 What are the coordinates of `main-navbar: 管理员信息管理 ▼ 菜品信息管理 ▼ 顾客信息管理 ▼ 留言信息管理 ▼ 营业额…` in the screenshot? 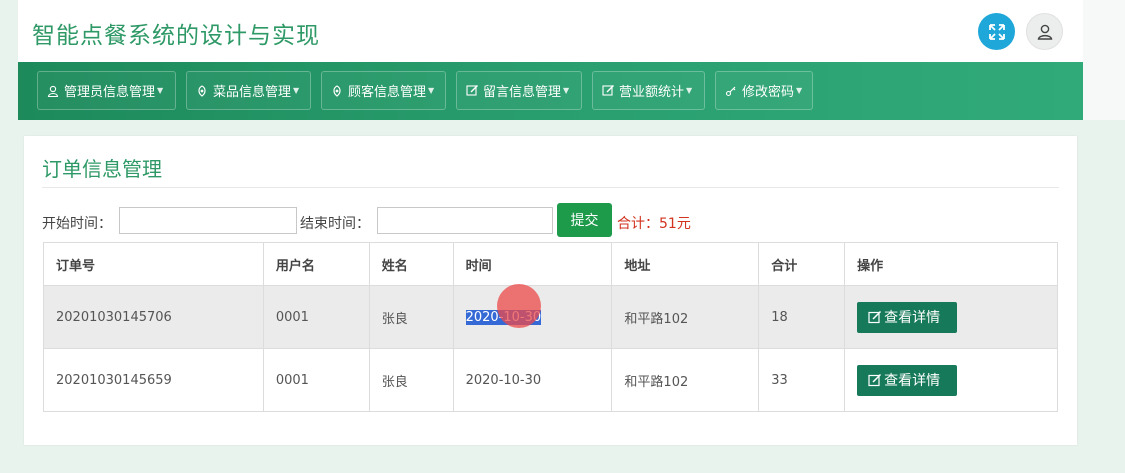 It's located at (550, 91).